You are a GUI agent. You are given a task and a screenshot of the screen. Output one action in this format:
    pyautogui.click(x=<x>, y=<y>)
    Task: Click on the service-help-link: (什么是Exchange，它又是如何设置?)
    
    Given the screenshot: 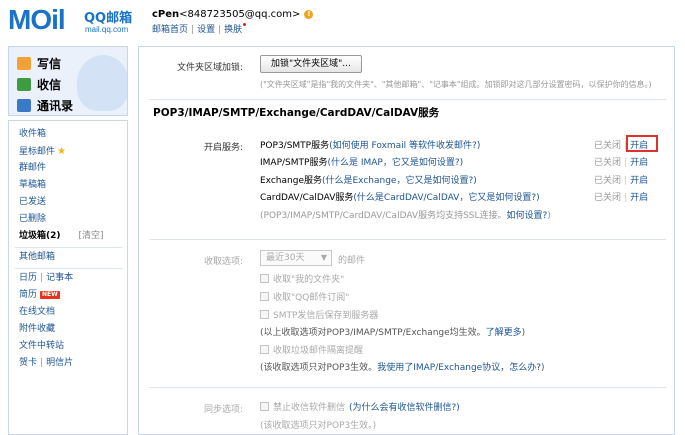 What is the action you would take?
    pyautogui.click(x=399, y=181)
    